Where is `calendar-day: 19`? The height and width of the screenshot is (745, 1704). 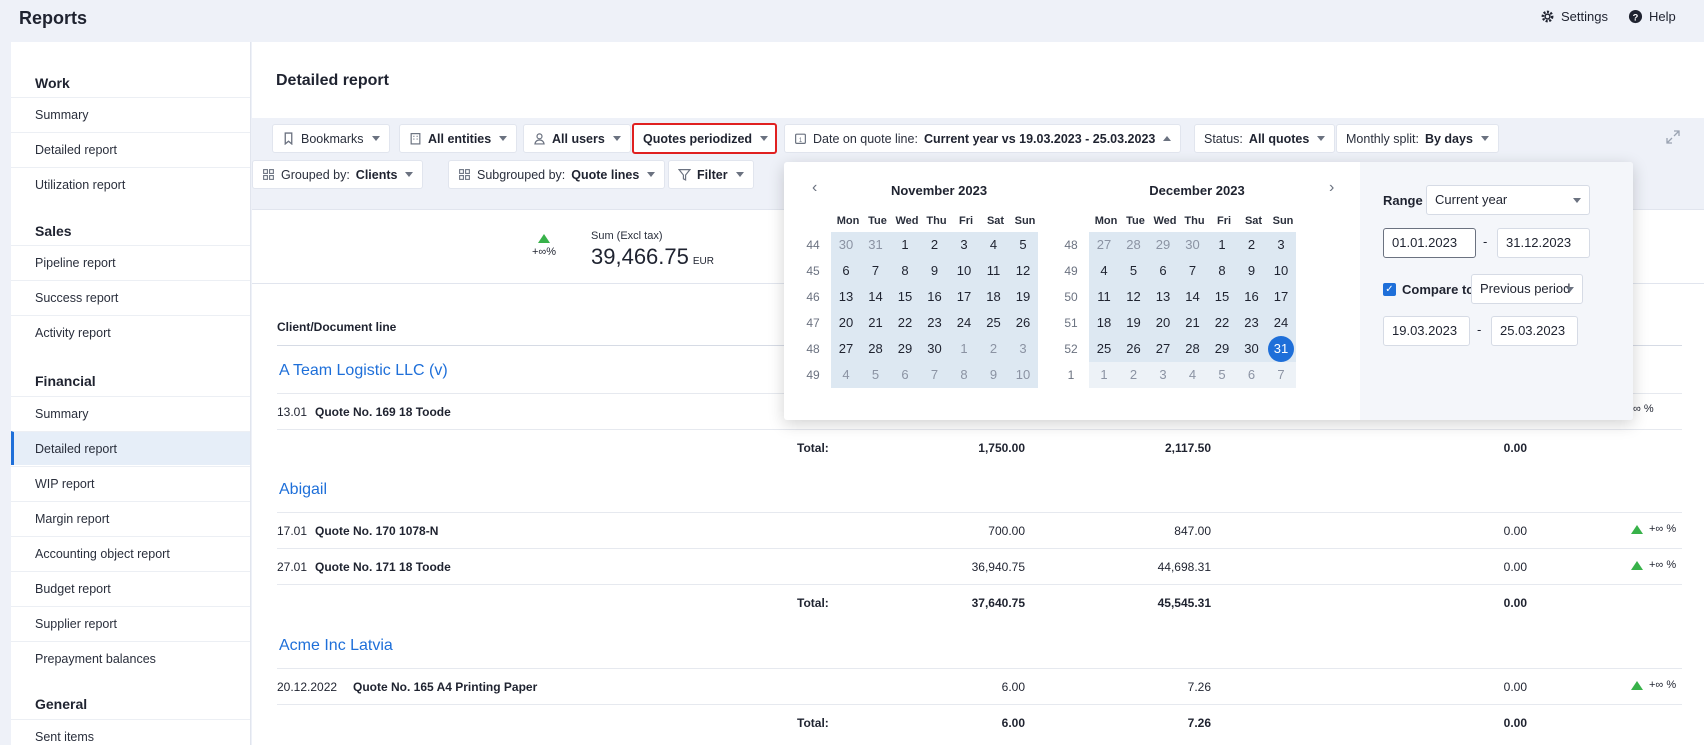 calendar-day: 19 is located at coordinates (1133, 323).